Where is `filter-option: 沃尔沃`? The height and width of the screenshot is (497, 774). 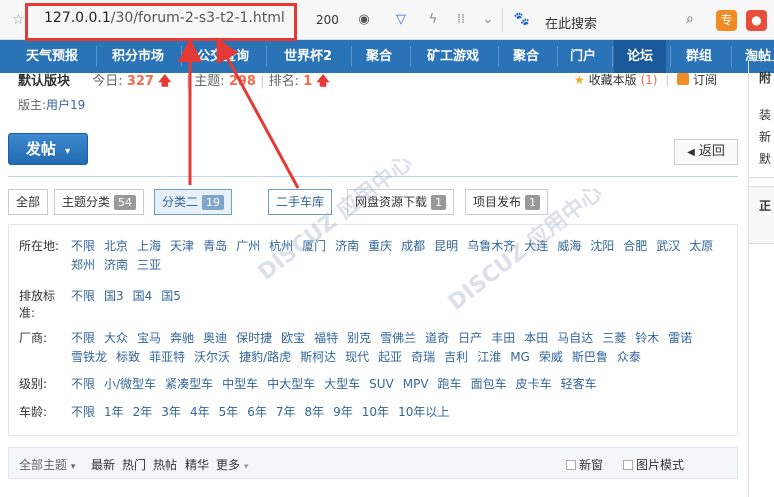 filter-option: 沃尔沃 is located at coordinates (212, 357).